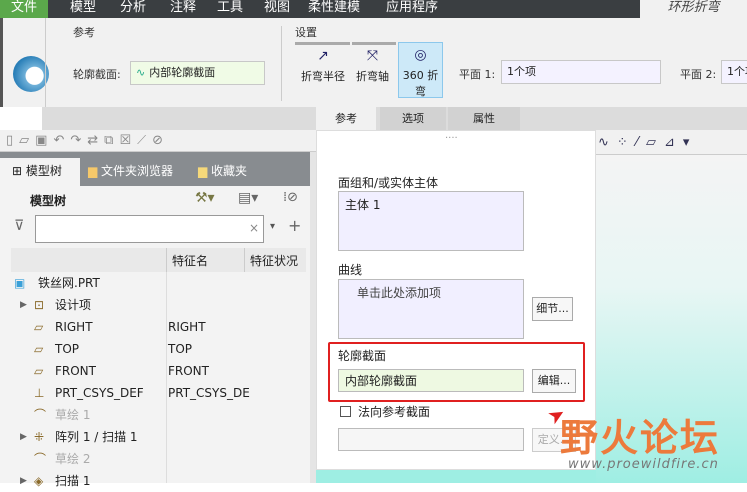 The image size is (747, 492). What do you see at coordinates (456, 476) in the screenshot?
I see `graphics-area-bottom` at bounding box center [456, 476].